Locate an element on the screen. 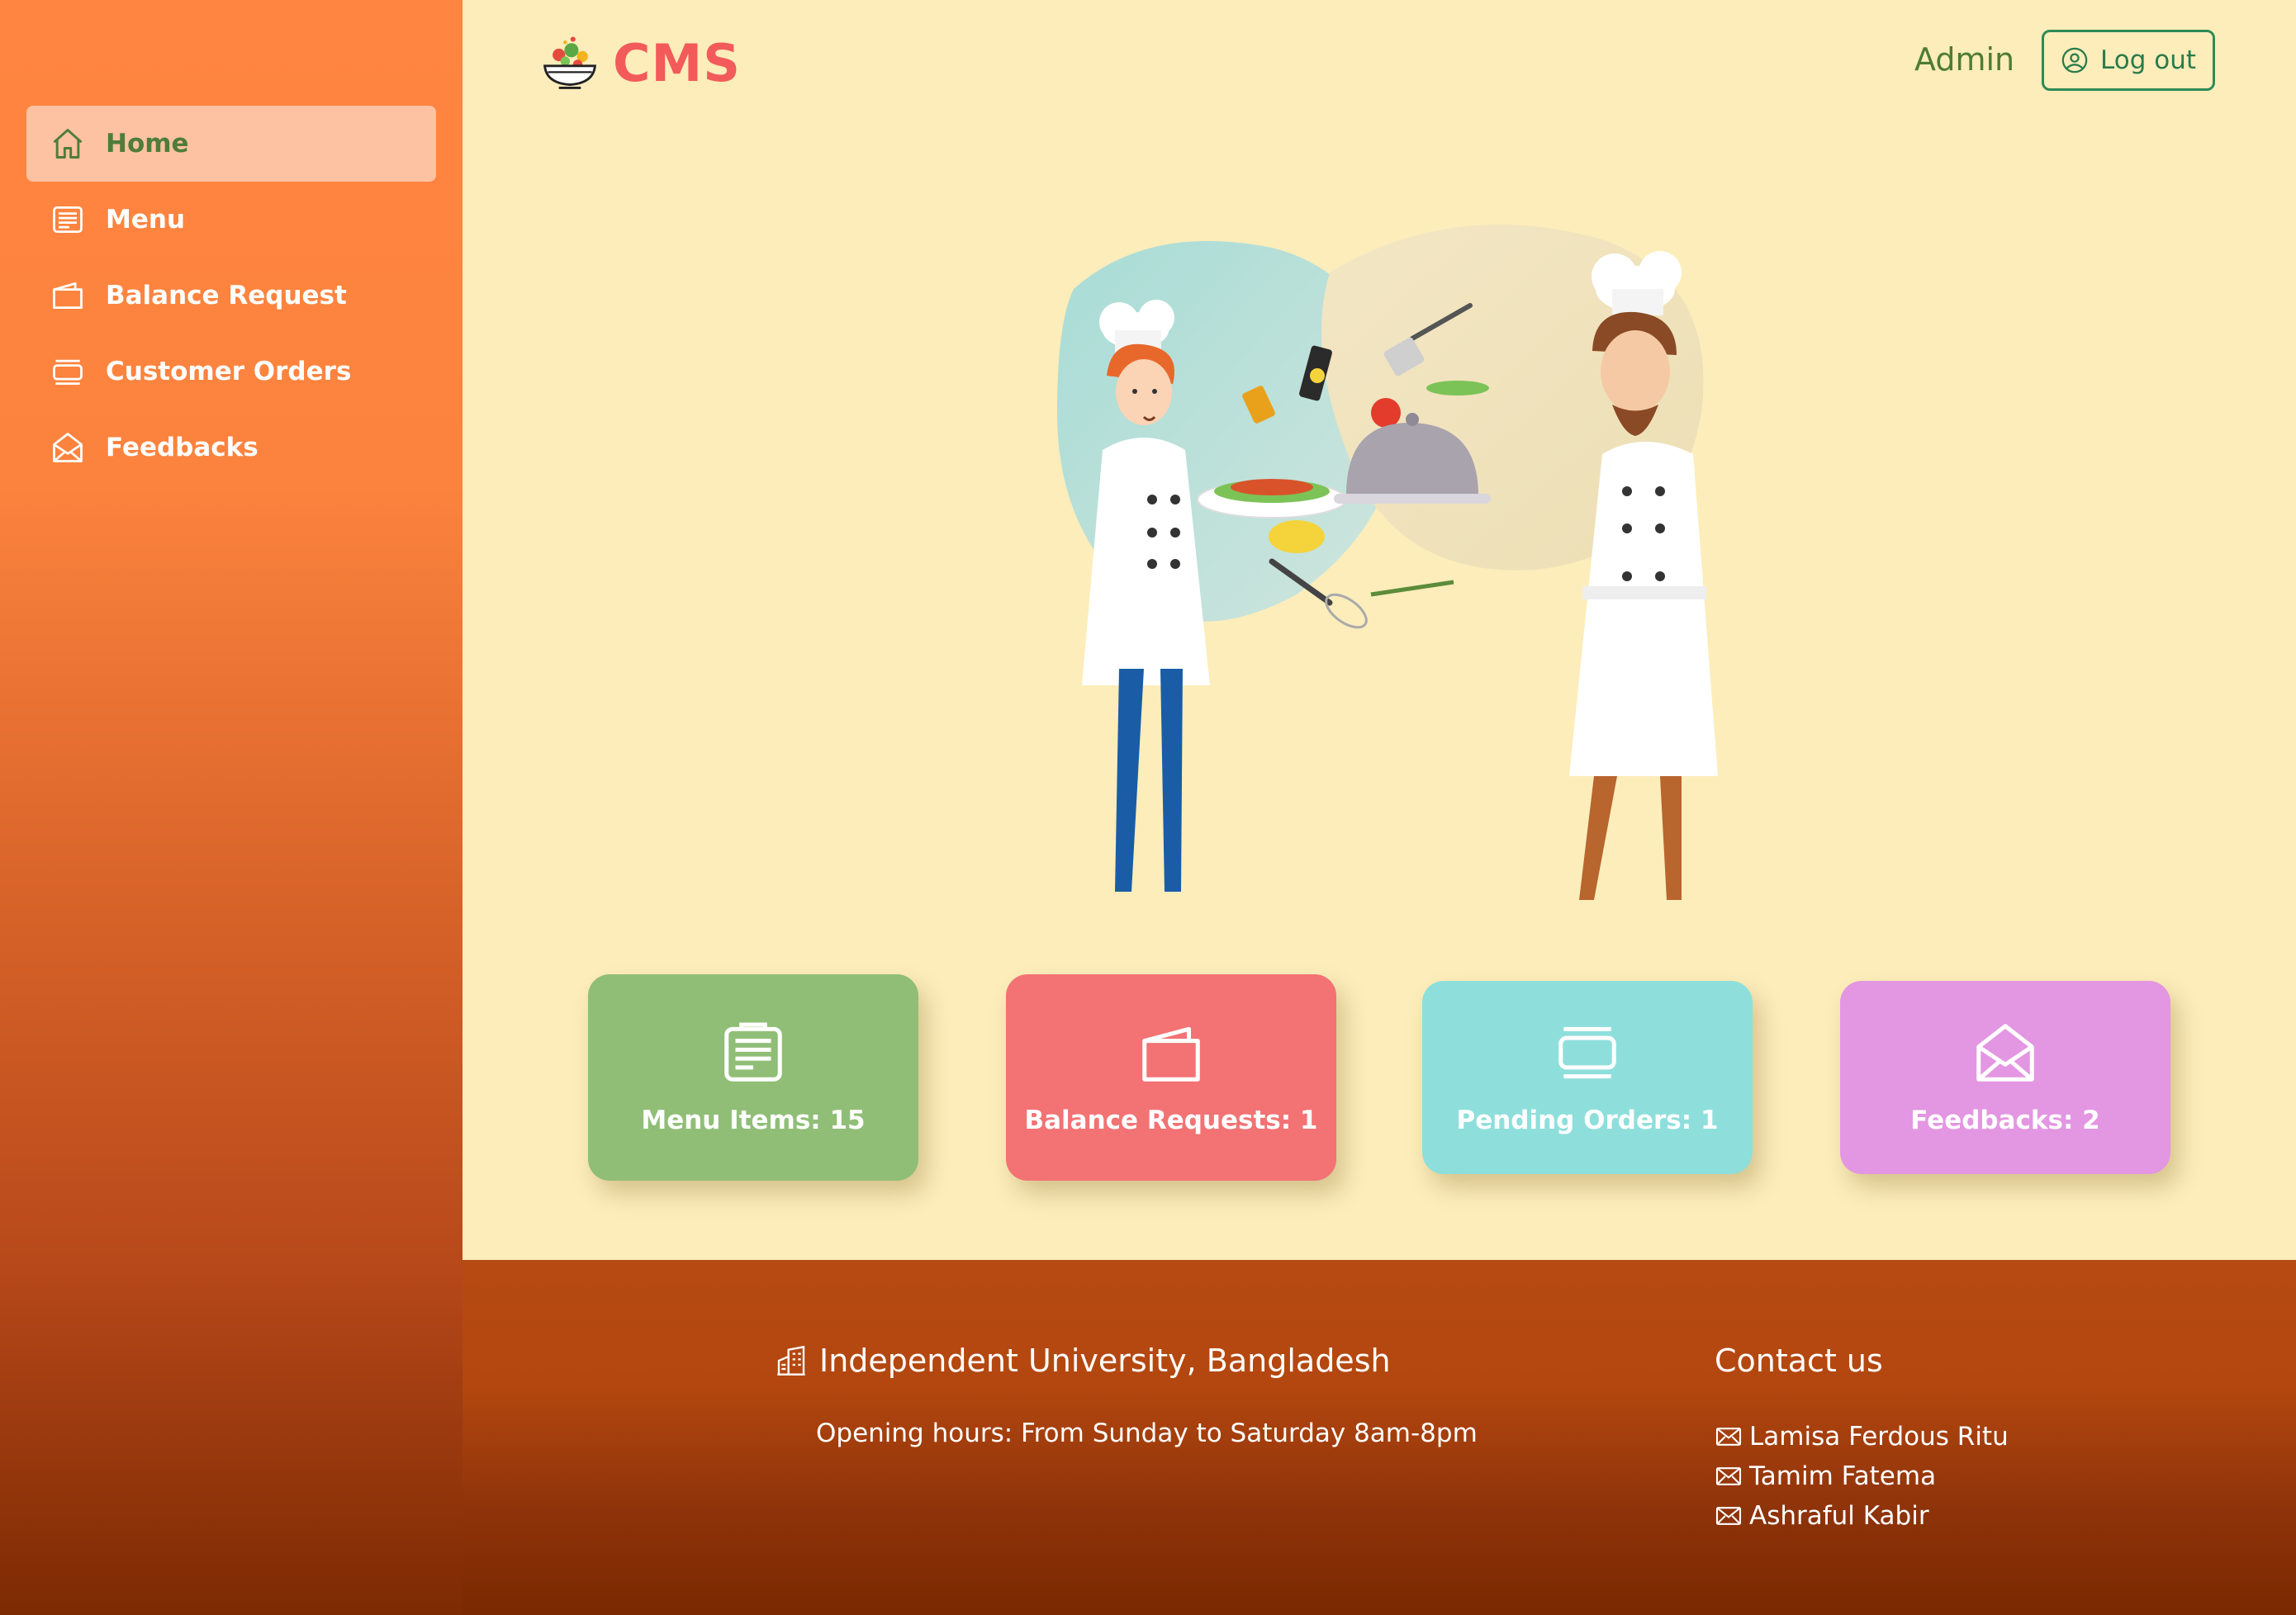 This screenshot has height=1615, width=2296. sidebar-item-label: Customer Orders is located at coordinates (229, 371).